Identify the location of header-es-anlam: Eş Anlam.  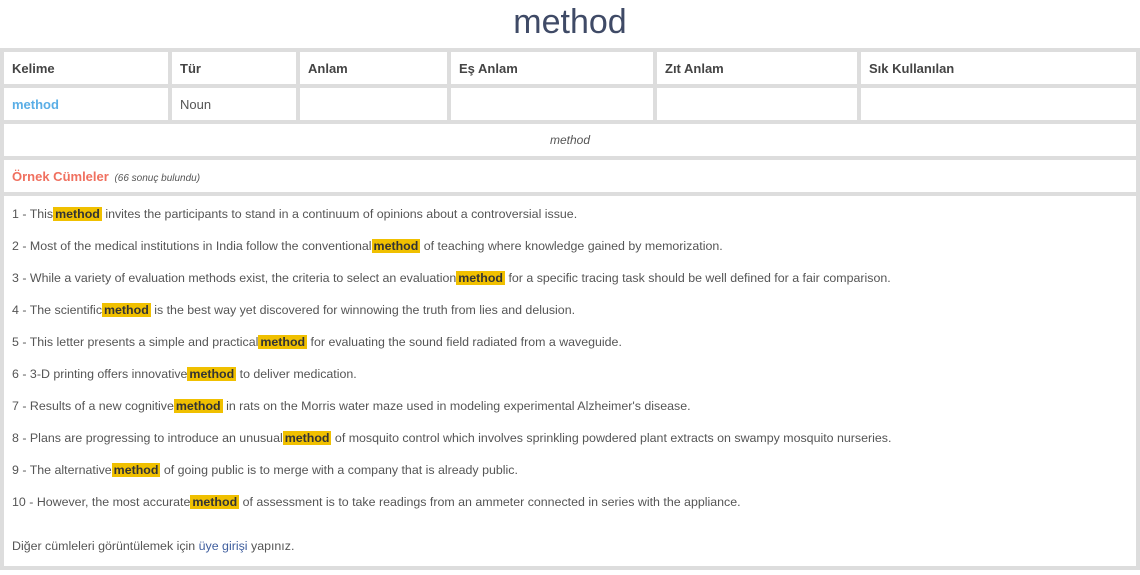
(552, 68).